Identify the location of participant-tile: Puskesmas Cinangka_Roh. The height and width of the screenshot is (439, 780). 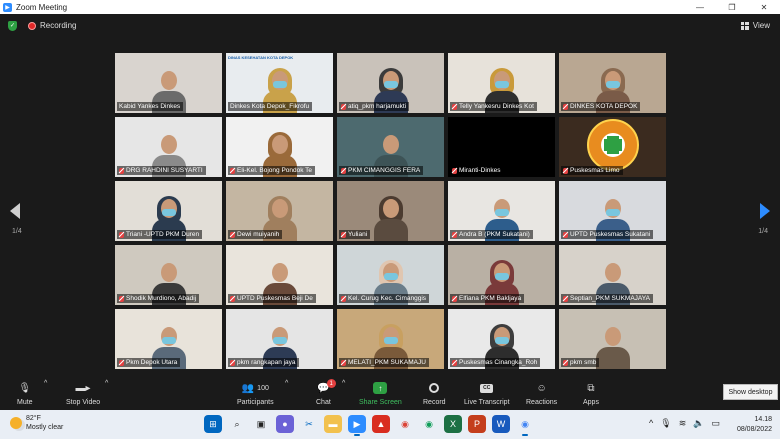
(501, 339).